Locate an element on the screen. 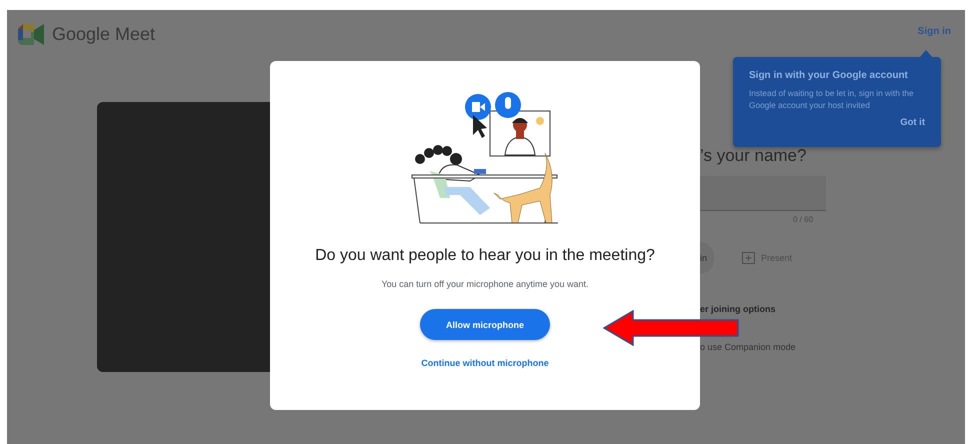 This screenshot has width=978, height=444. got-it-button: Got it is located at coordinates (912, 122).